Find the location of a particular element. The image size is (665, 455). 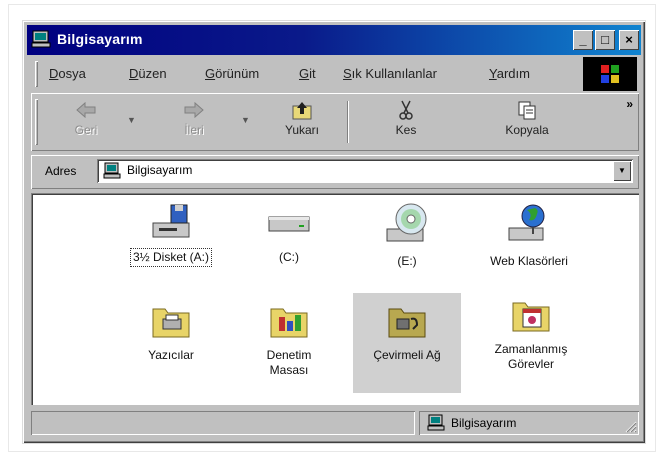

control-panel-folder-icon is located at coordinates (289, 323).